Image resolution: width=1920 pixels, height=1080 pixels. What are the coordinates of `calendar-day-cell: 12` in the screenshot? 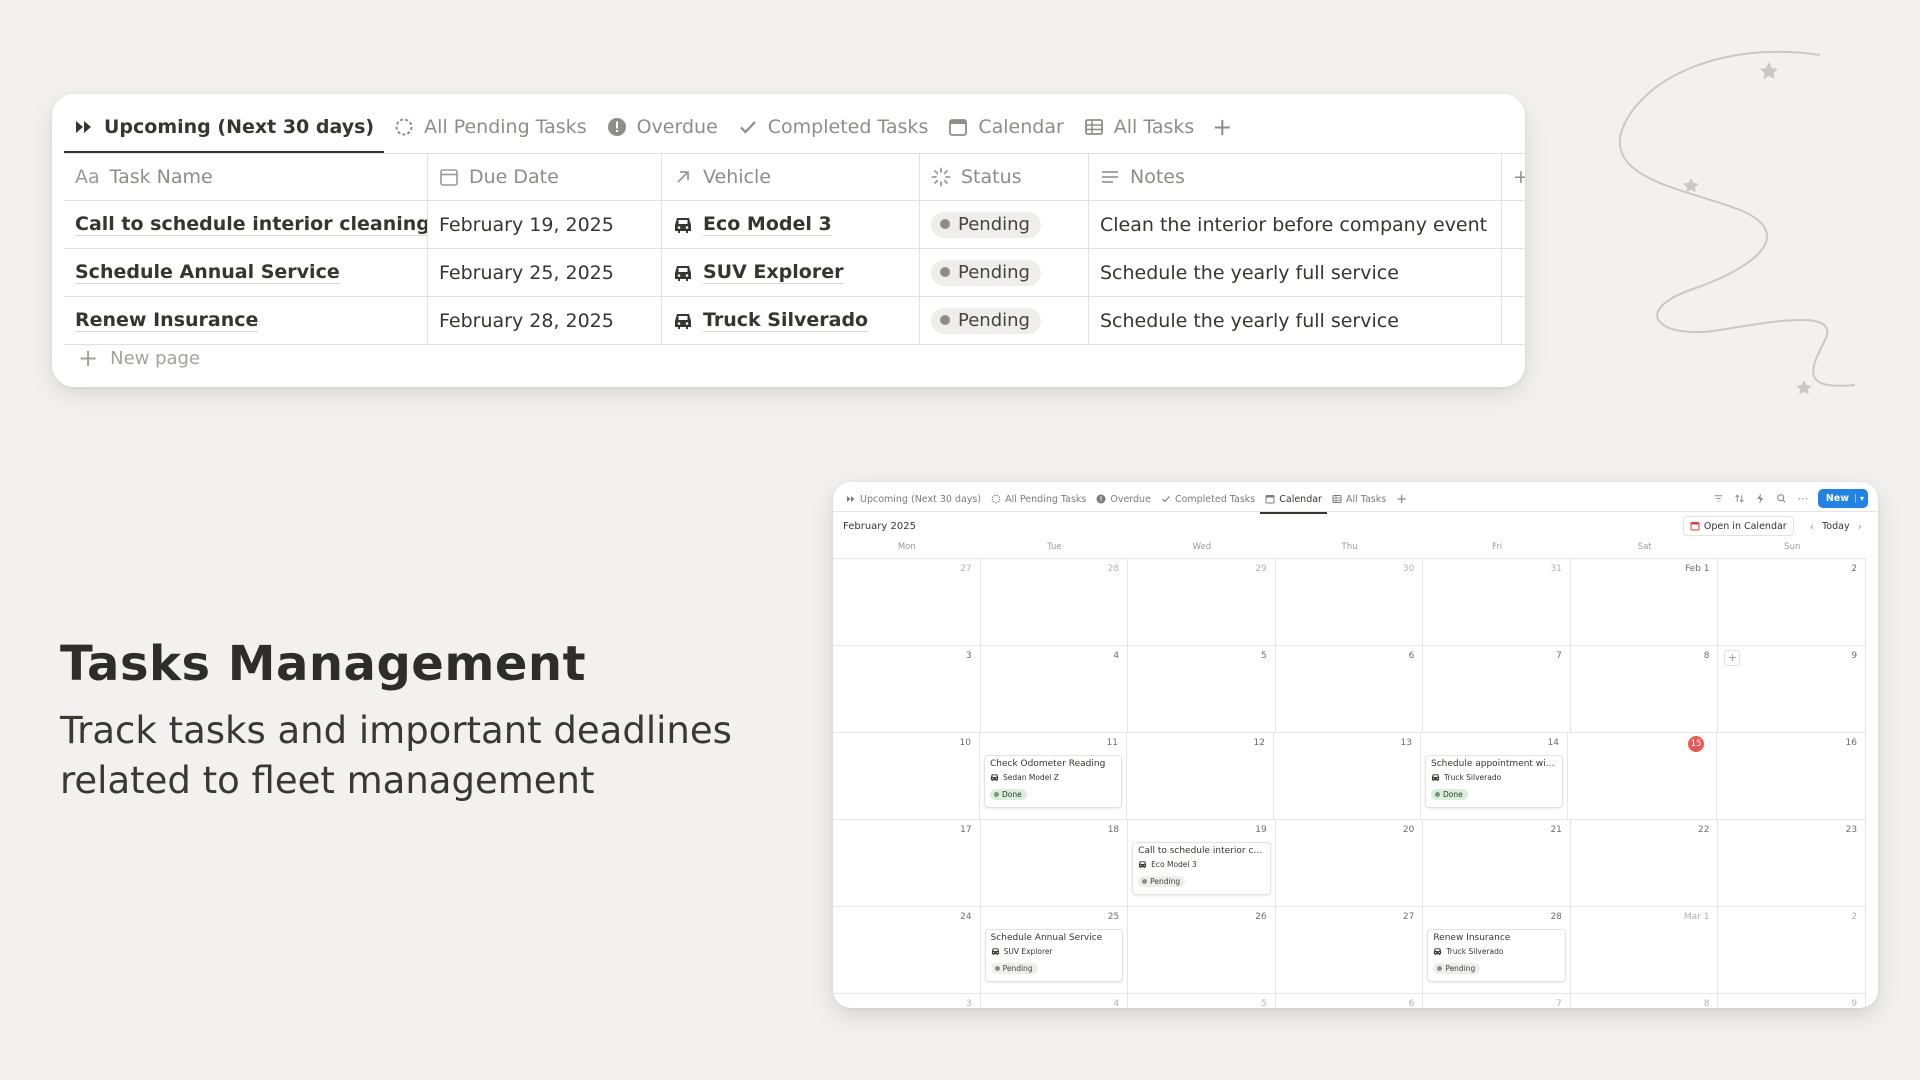 It's located at (1200, 776).